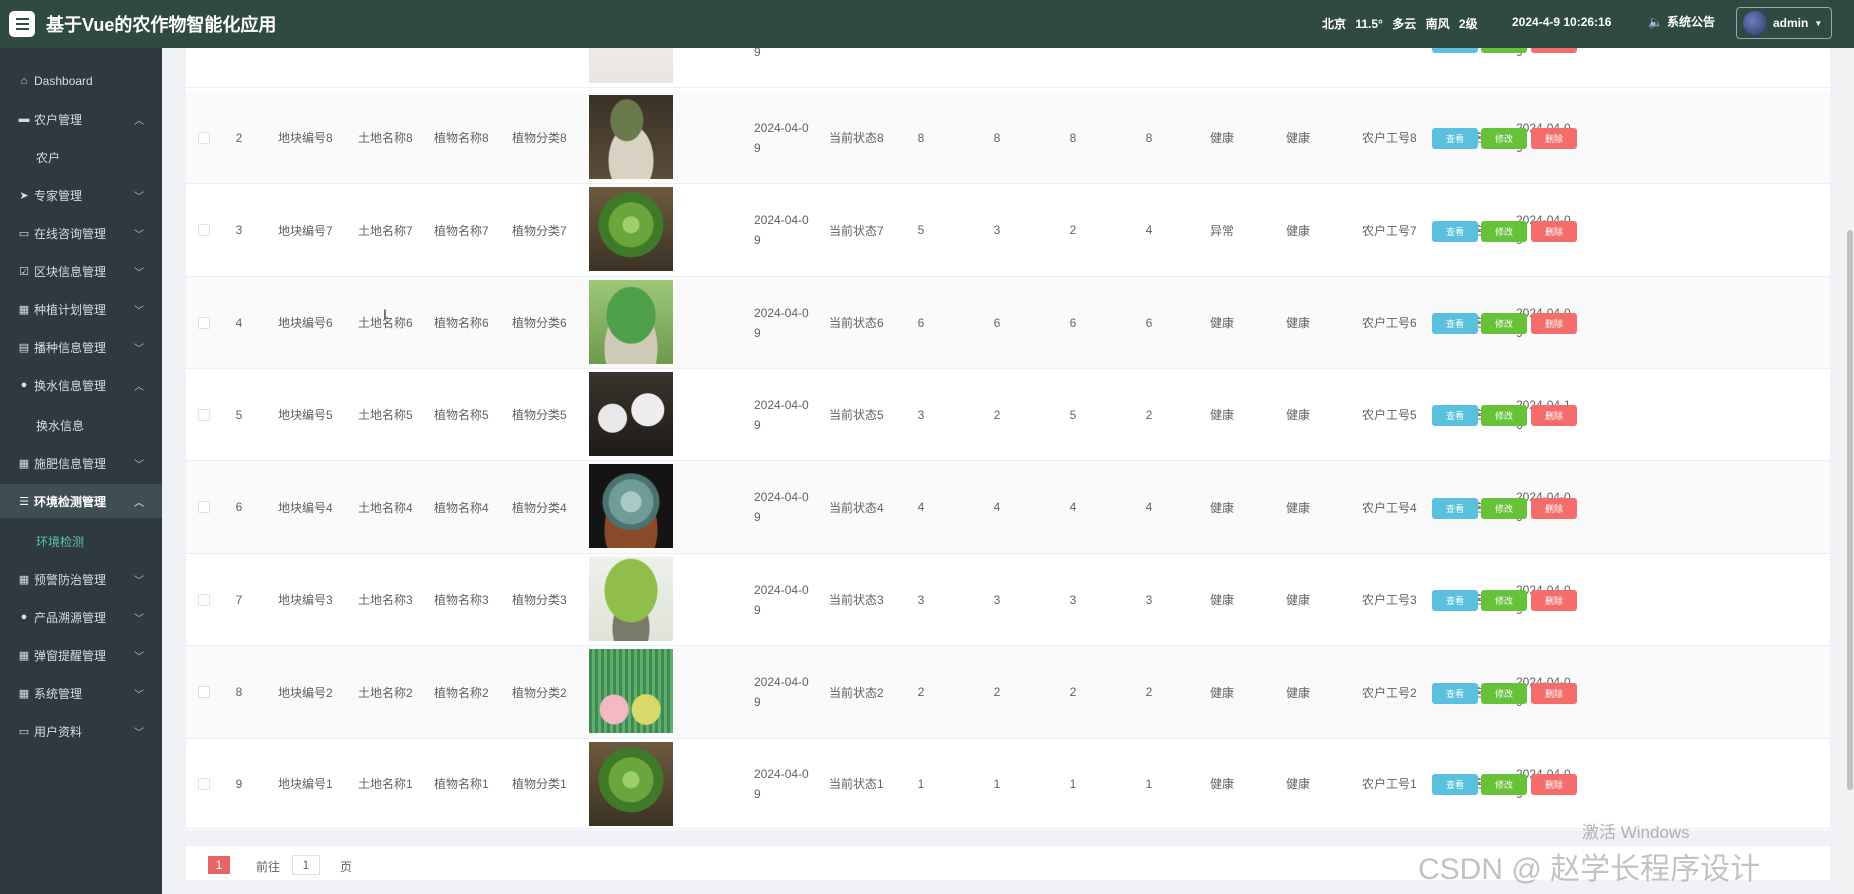 This screenshot has width=1854, height=894. What do you see at coordinates (81, 233) in the screenshot?
I see `sidebar-item-4: ▭ 在线咨询管理 ﹀` at bounding box center [81, 233].